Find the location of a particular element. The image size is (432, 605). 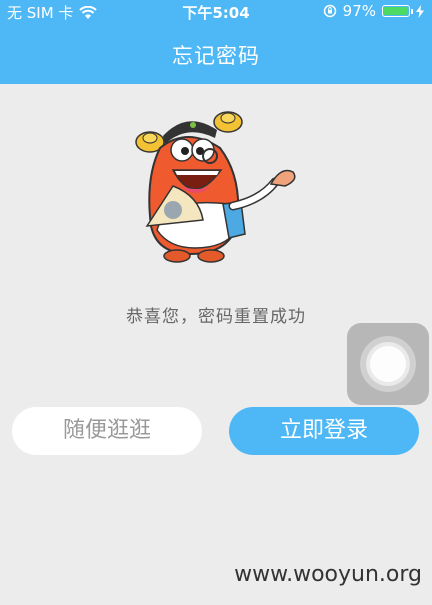

charging-icon is located at coordinates (420, 11).